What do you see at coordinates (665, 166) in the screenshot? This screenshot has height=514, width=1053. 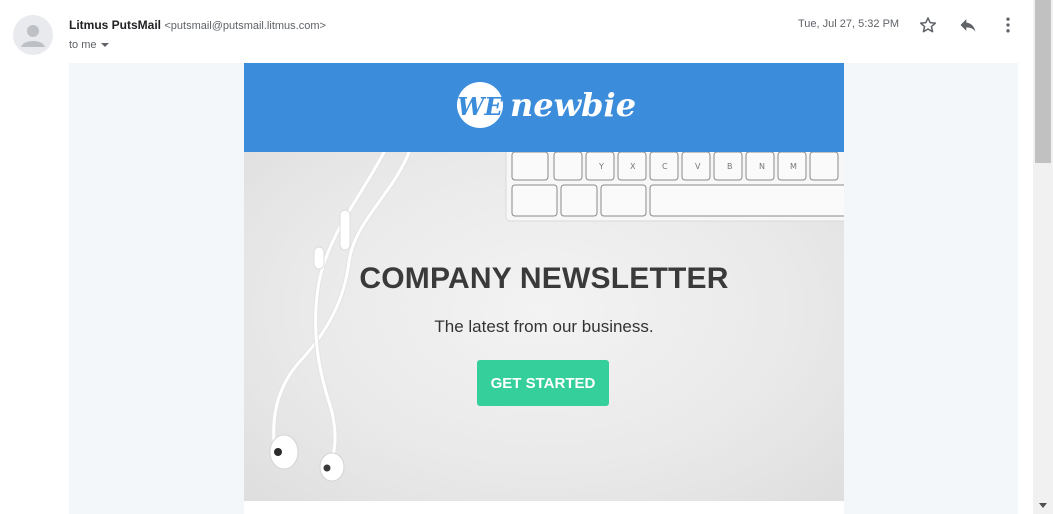 I see `svg-text: C` at bounding box center [665, 166].